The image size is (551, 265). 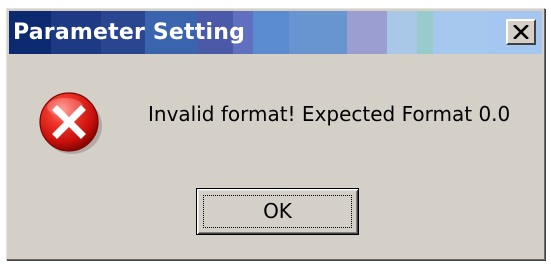 What do you see at coordinates (329, 114) in the screenshot?
I see `error-message: Invalid format! Expected Format 0.0` at bounding box center [329, 114].